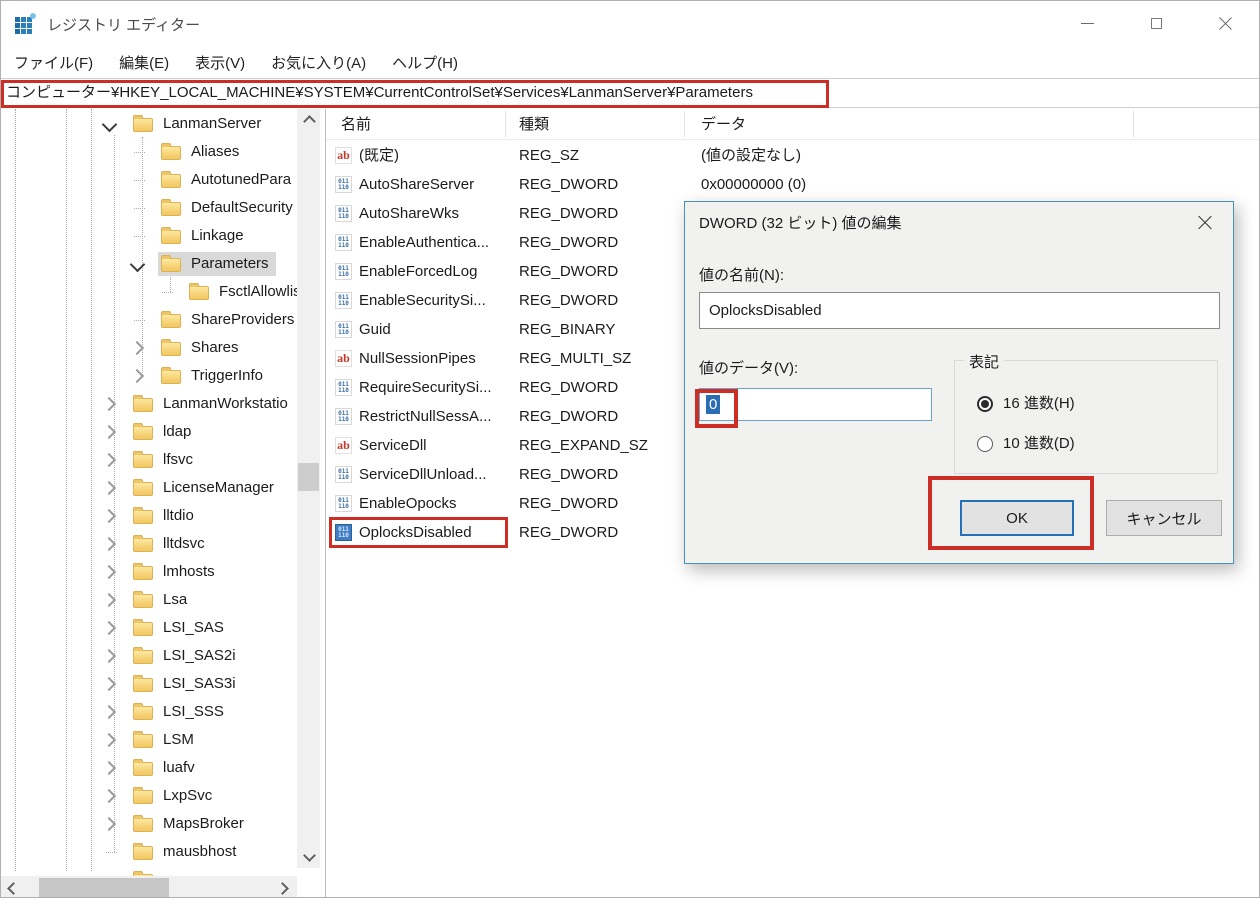 The image size is (1260, 898). Describe the element at coordinates (984, 361) in the screenshot. I see `base-group-label: 表記` at that location.